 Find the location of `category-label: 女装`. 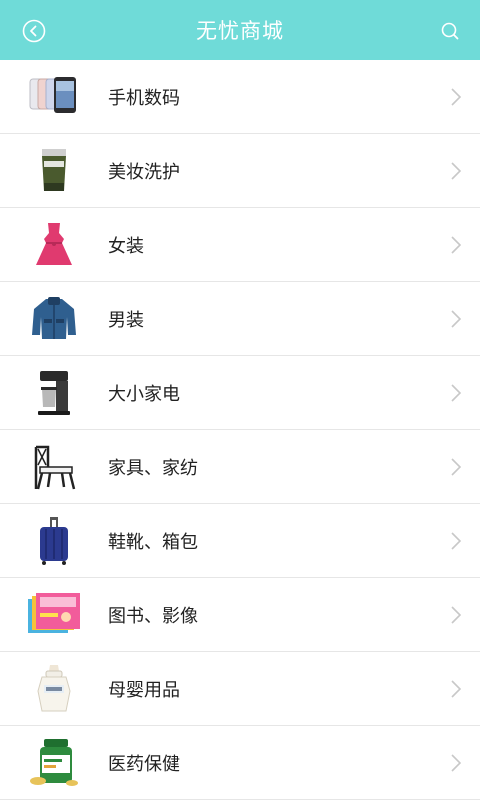

category-label: 女装 is located at coordinates (126, 246).